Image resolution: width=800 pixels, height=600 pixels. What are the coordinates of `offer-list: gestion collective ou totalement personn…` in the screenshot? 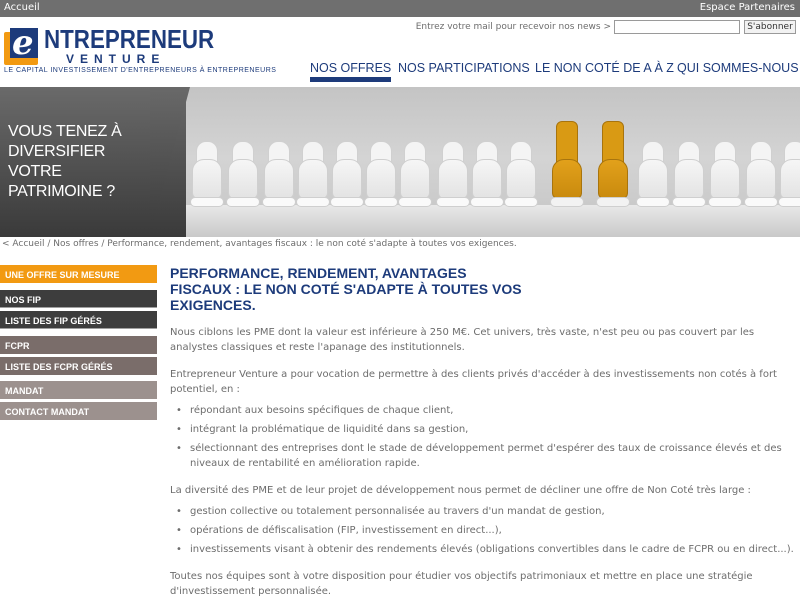 It's located at (485, 530).